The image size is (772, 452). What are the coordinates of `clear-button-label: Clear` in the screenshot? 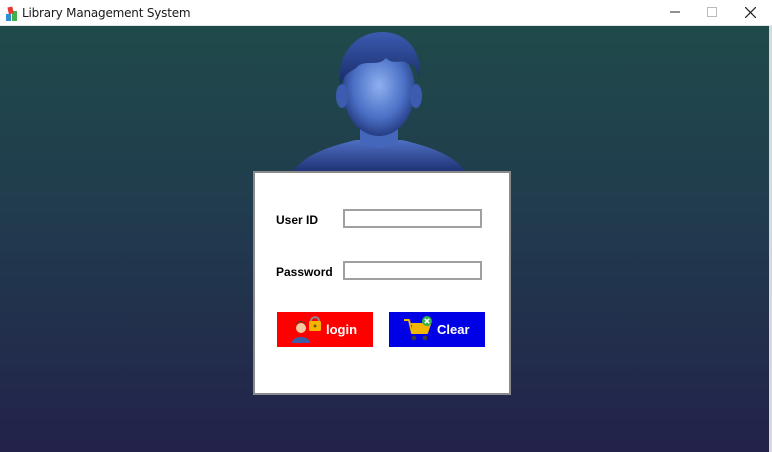 It's located at (453, 329).